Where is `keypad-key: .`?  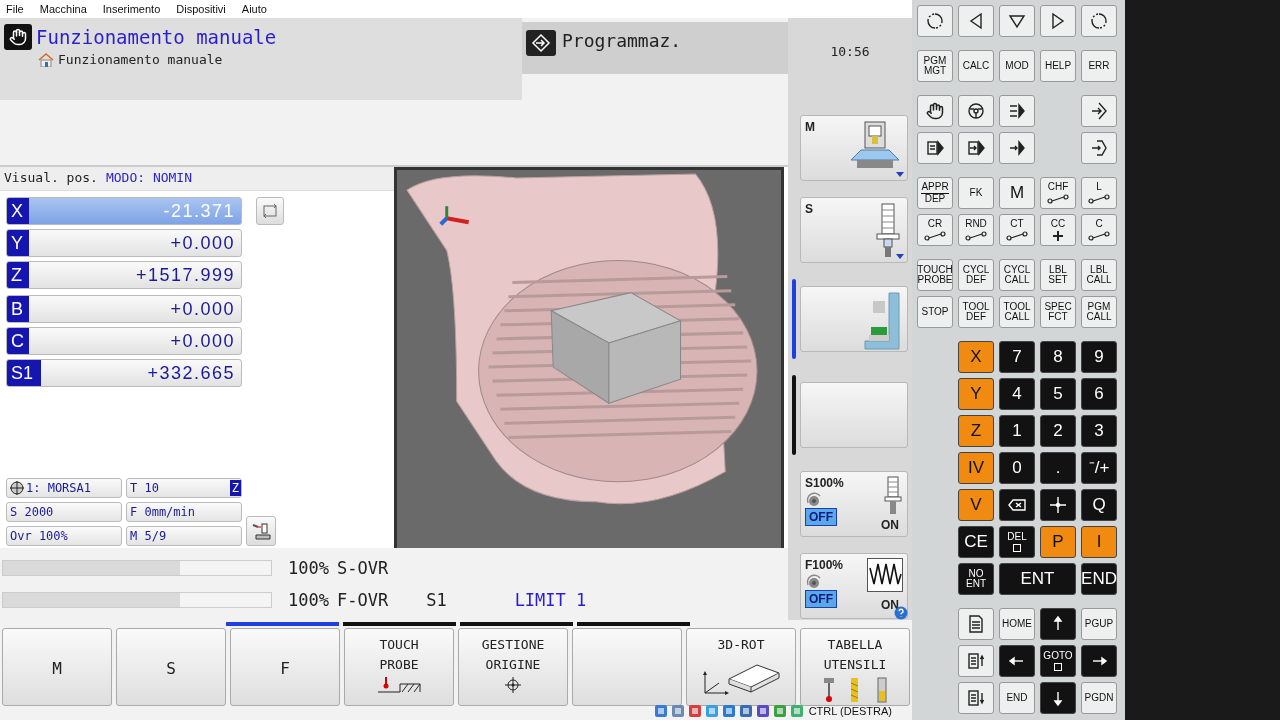 keypad-key: . is located at coordinates (1058, 468).